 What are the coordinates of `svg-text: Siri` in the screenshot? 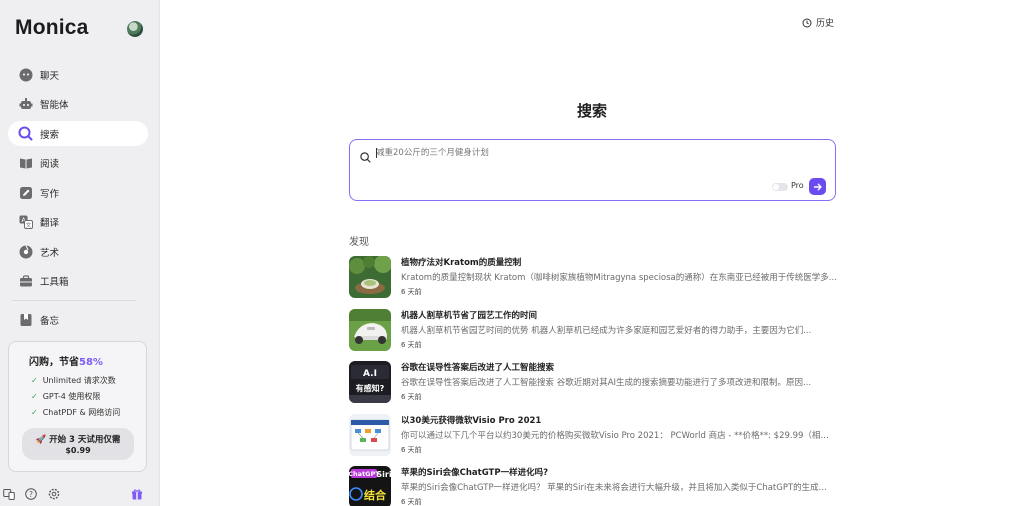 It's located at (383, 474).